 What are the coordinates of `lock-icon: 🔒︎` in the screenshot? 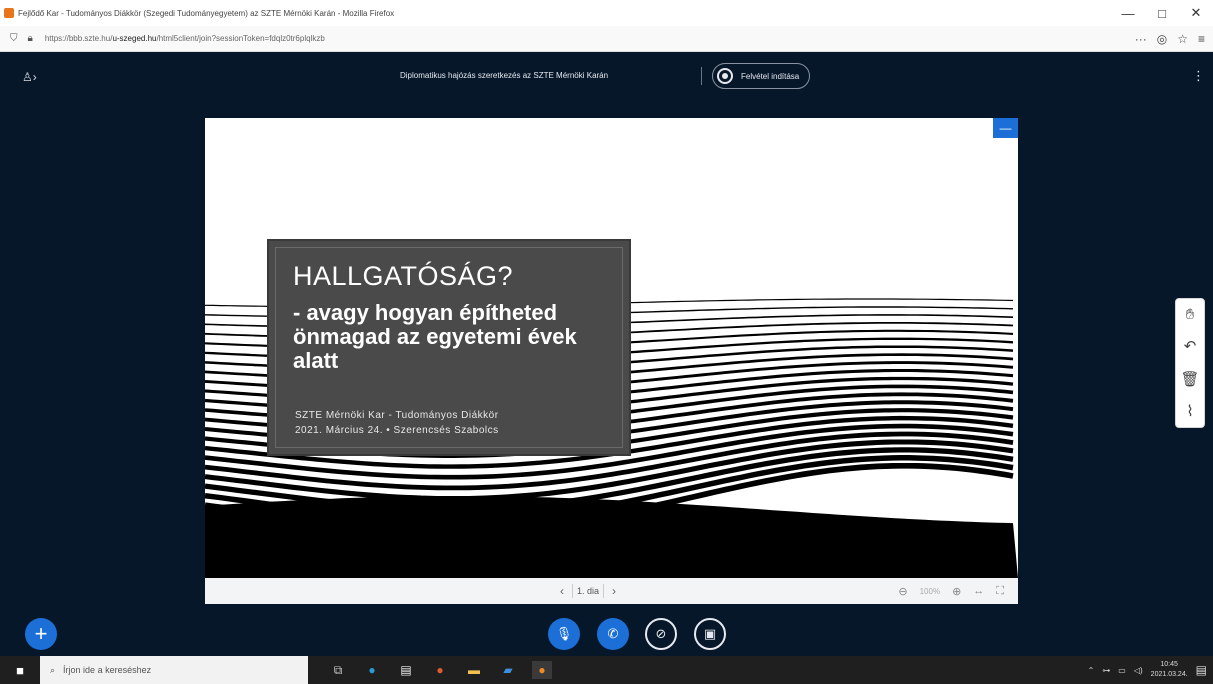 It's located at (30, 38).